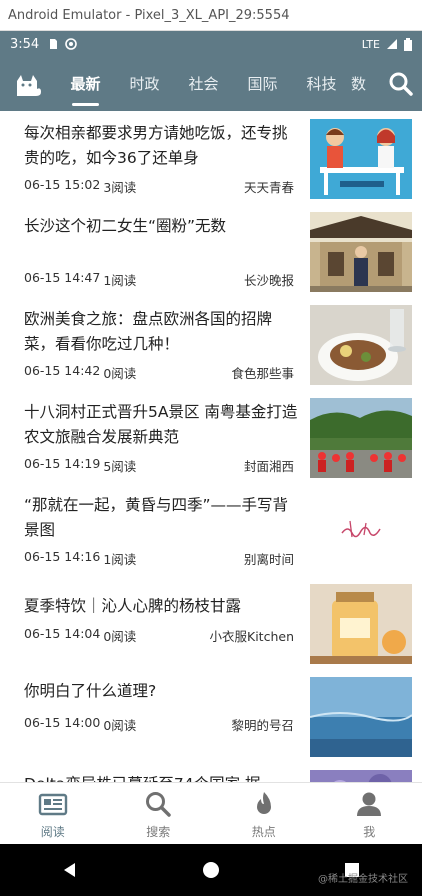 The width and height of the screenshot is (422, 896). What do you see at coordinates (268, 280) in the screenshot?
I see `news-source: 长沙晚报` at bounding box center [268, 280].